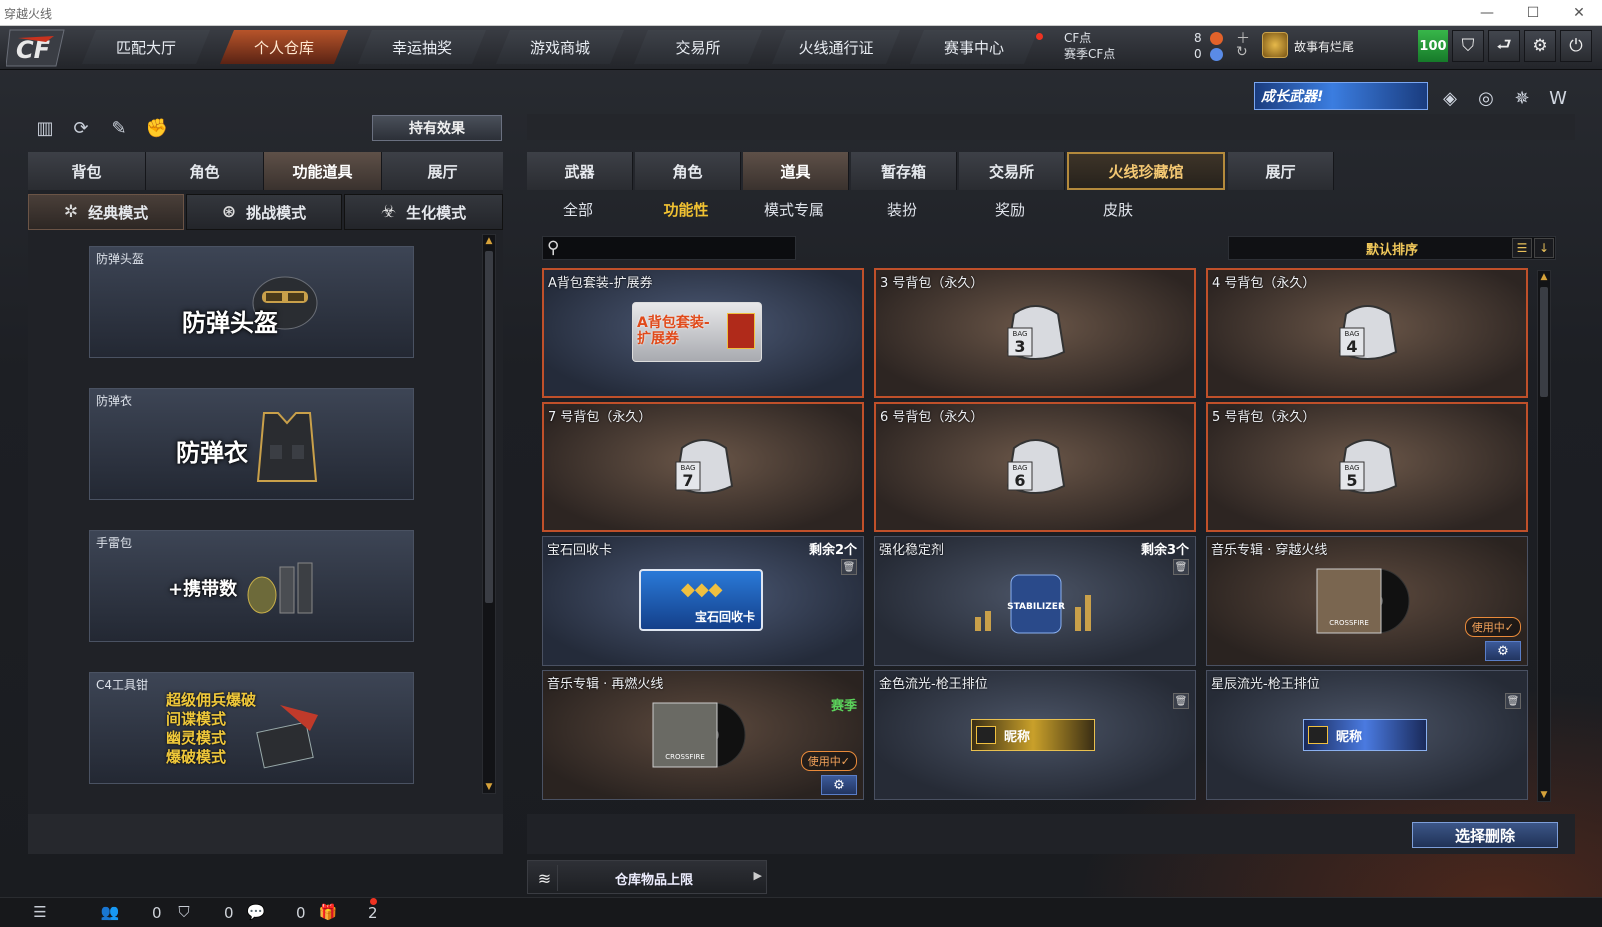  What do you see at coordinates (688, 171) in the screenshot?
I see `right-tab-character: 角色` at bounding box center [688, 171].